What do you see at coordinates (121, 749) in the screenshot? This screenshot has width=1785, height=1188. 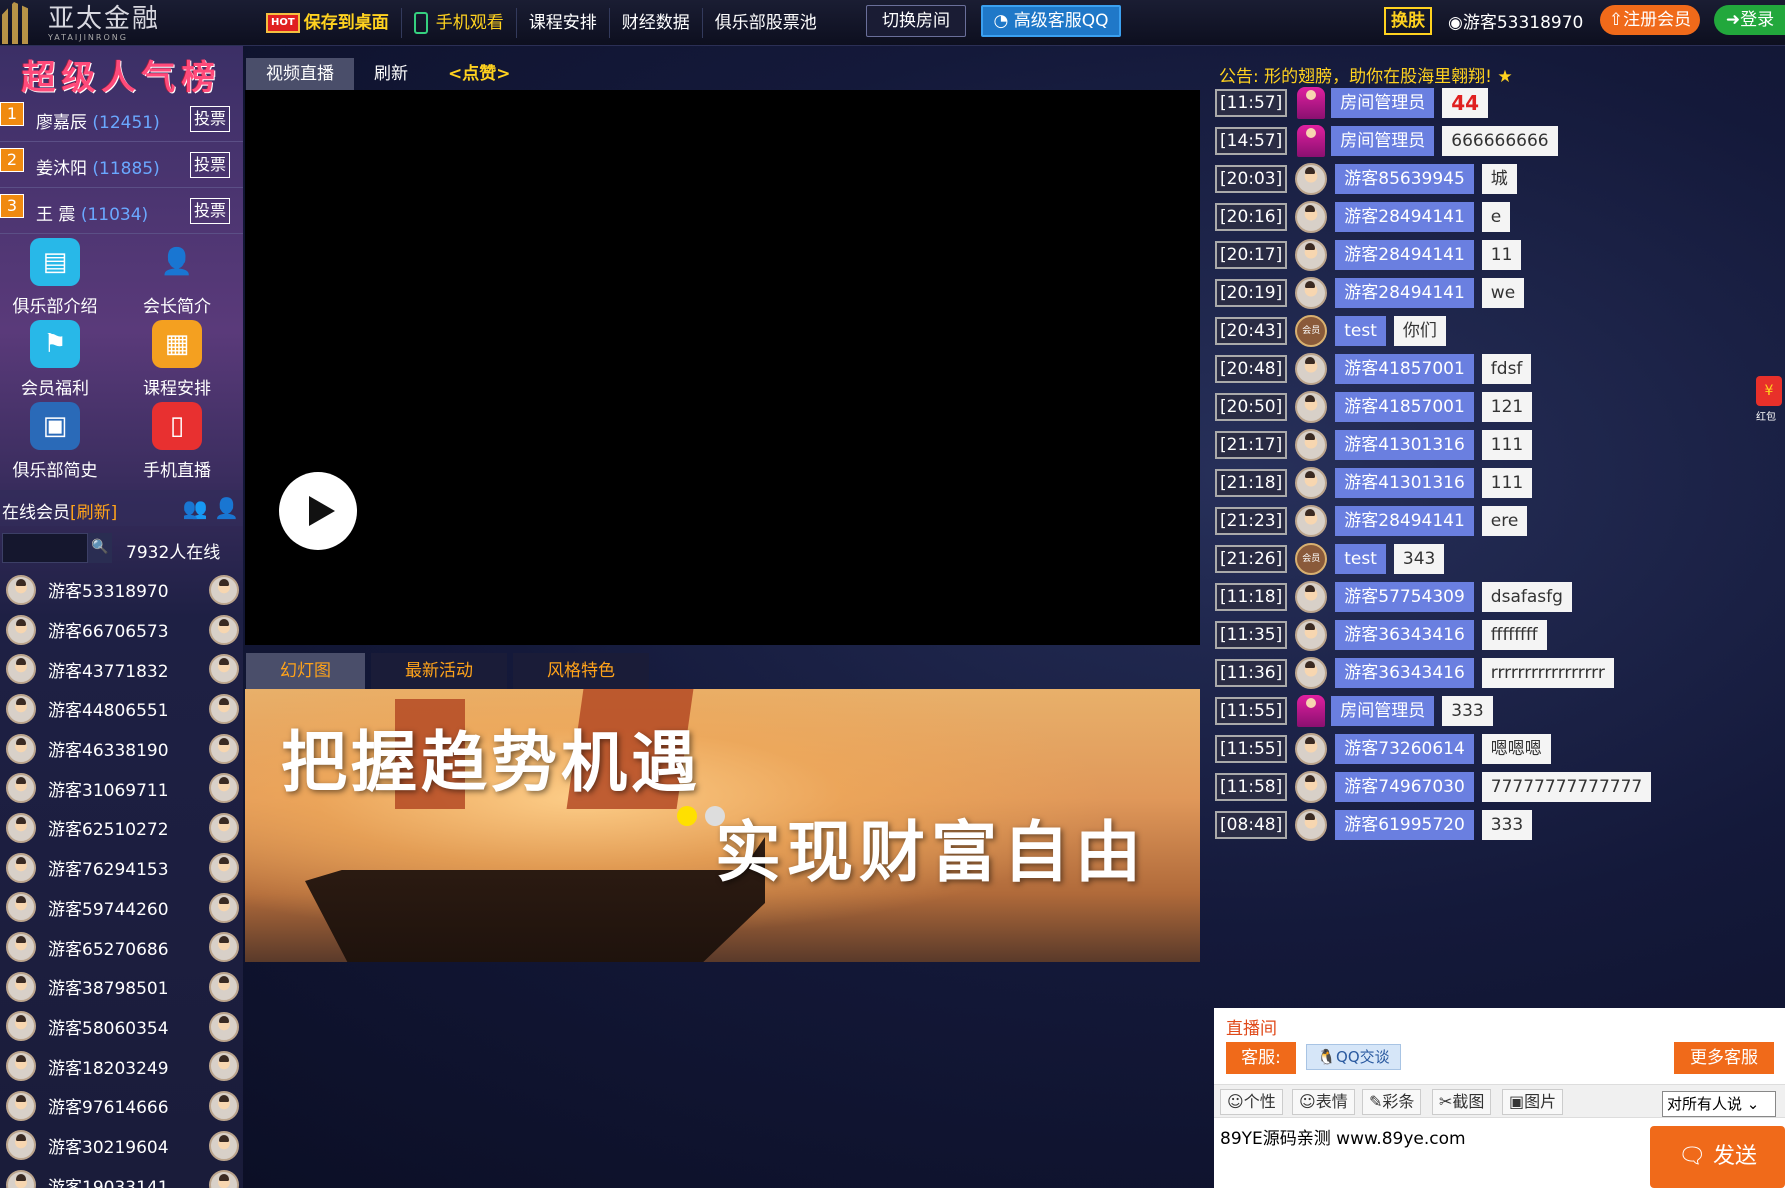 I see `list-item: 游客46338190` at bounding box center [121, 749].